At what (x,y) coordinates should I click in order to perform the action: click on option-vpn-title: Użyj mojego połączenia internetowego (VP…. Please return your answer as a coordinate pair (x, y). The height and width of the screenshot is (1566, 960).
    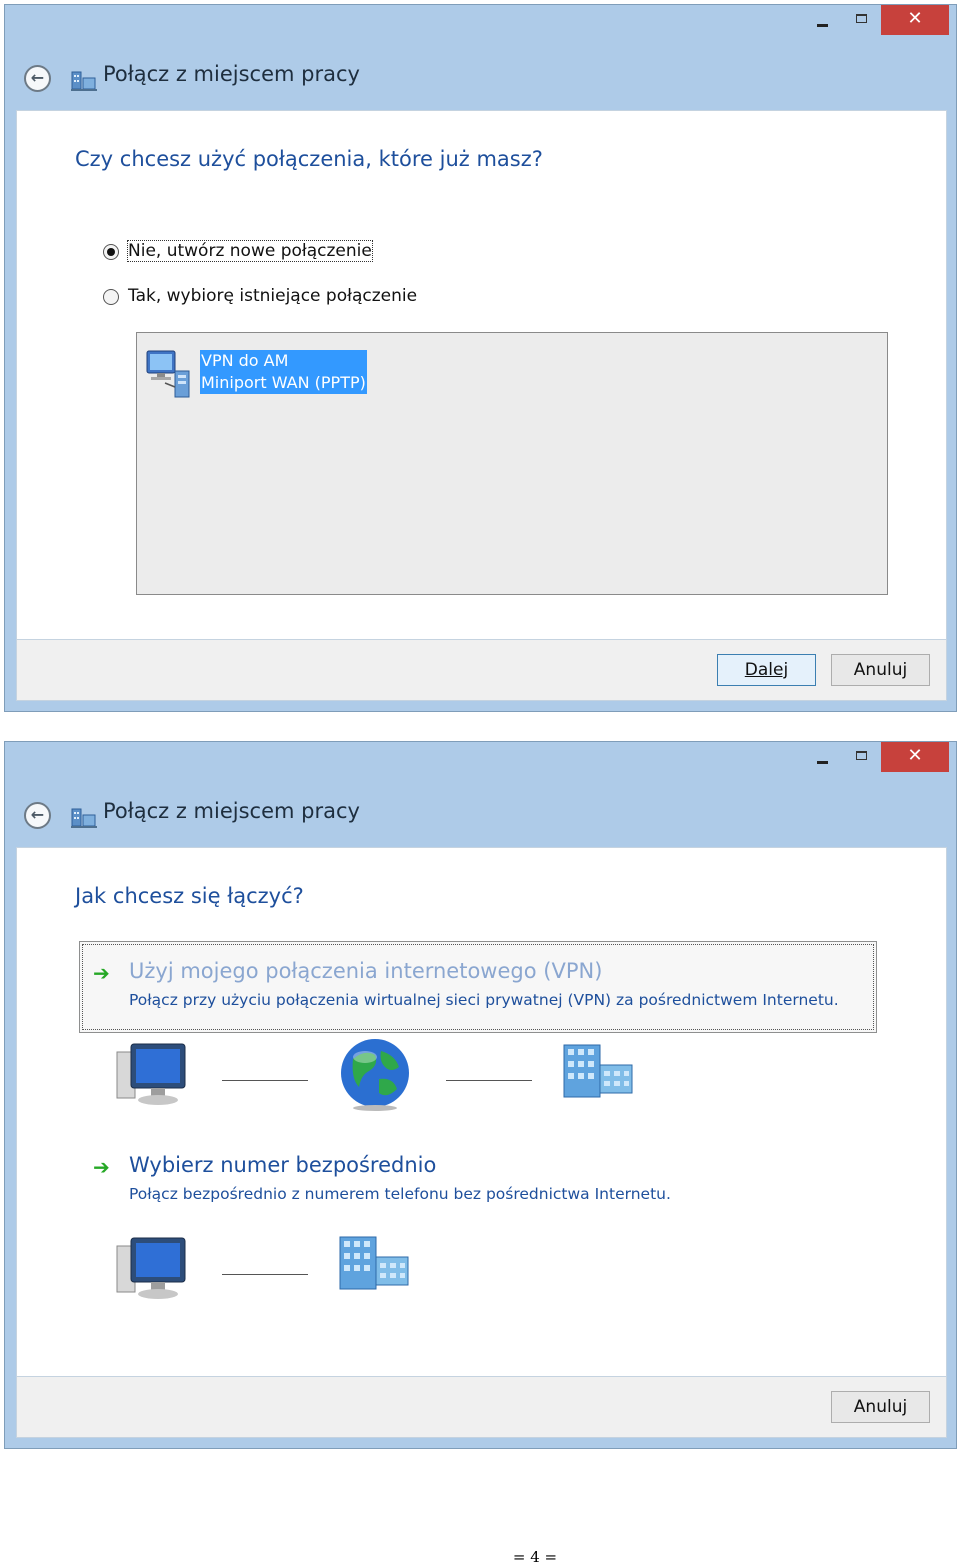
    Looking at the image, I should click on (365, 971).